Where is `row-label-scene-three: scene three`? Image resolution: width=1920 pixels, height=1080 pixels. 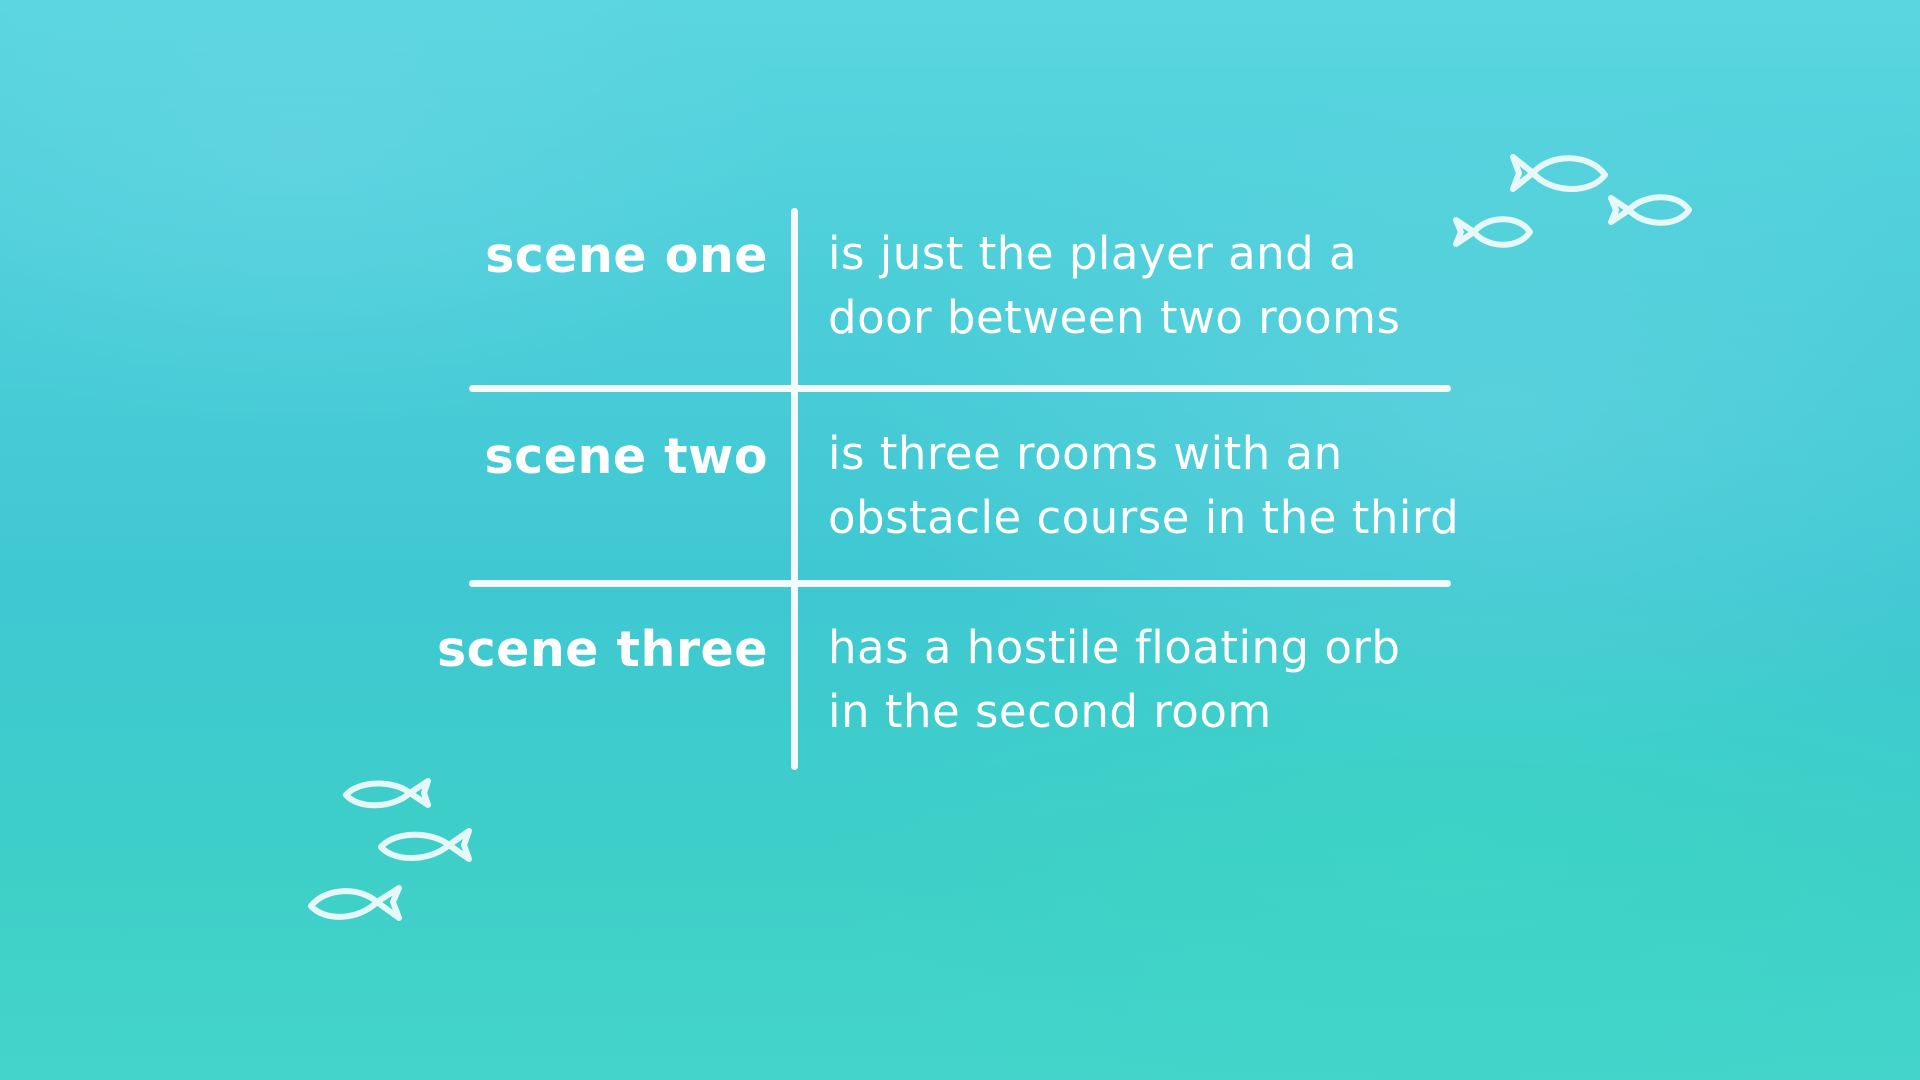 row-label-scene-three: scene three is located at coordinates (602, 649).